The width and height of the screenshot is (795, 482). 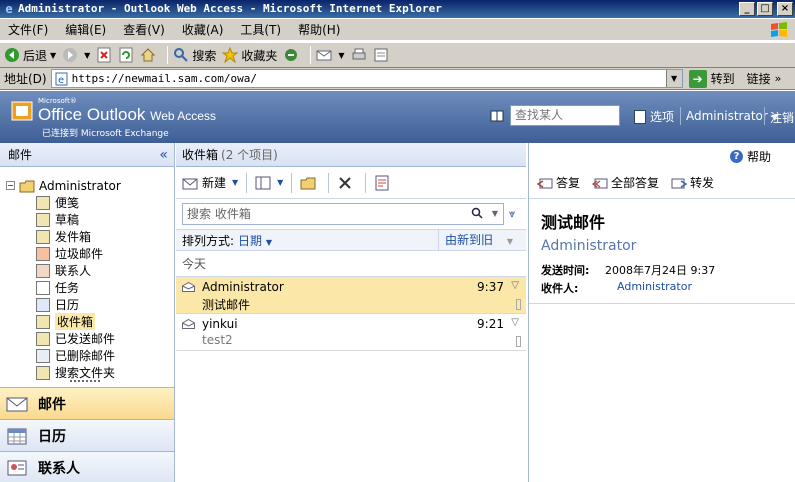 I want to click on folder-label: 搜索文件夹, so click(x=85, y=373).